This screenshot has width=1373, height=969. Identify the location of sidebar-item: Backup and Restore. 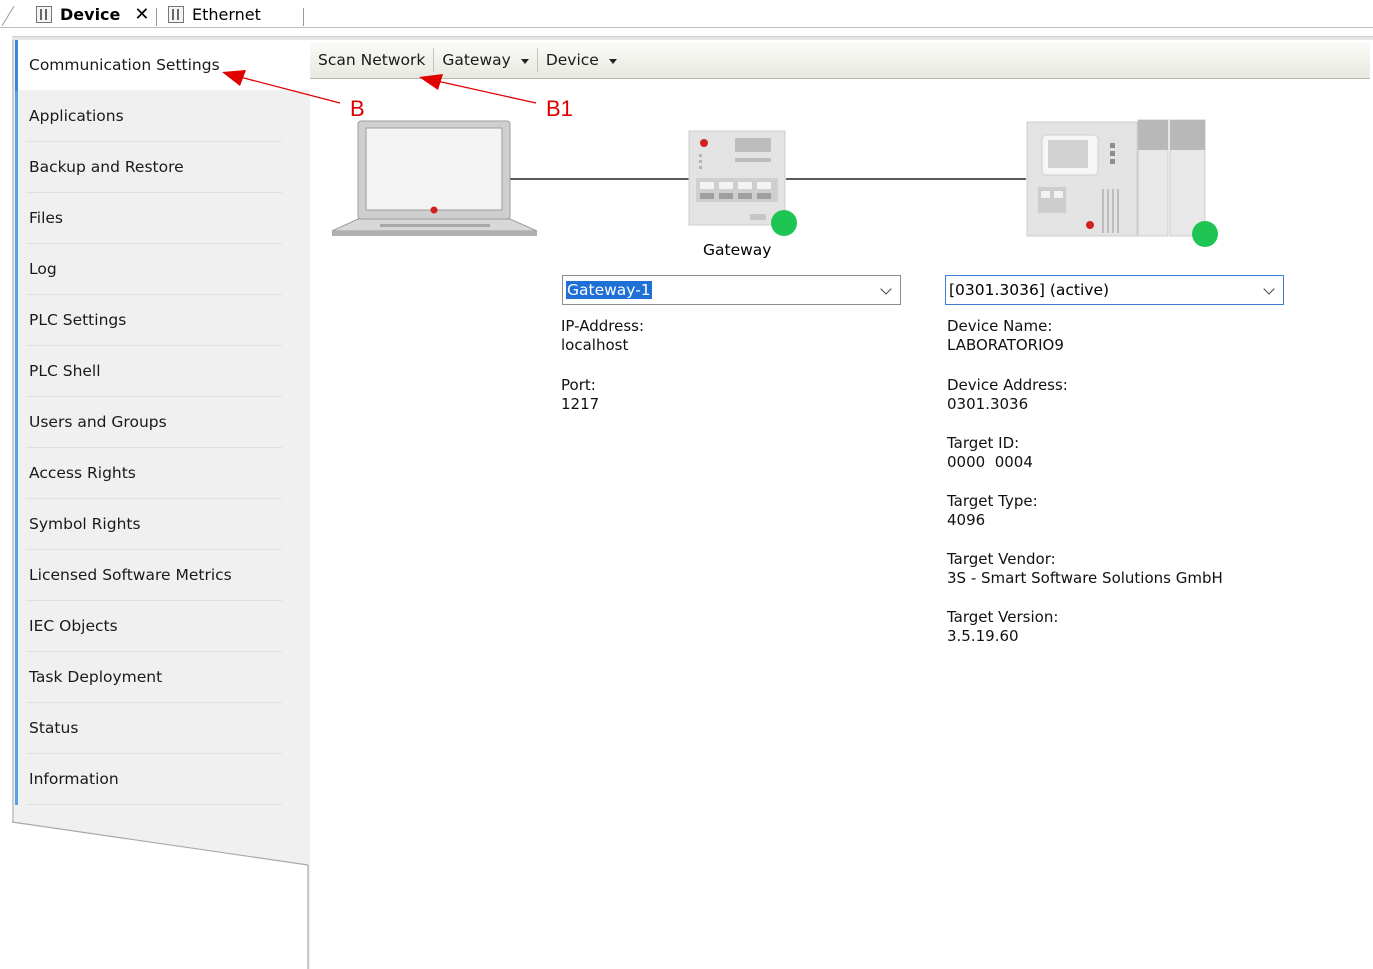
(148, 167).